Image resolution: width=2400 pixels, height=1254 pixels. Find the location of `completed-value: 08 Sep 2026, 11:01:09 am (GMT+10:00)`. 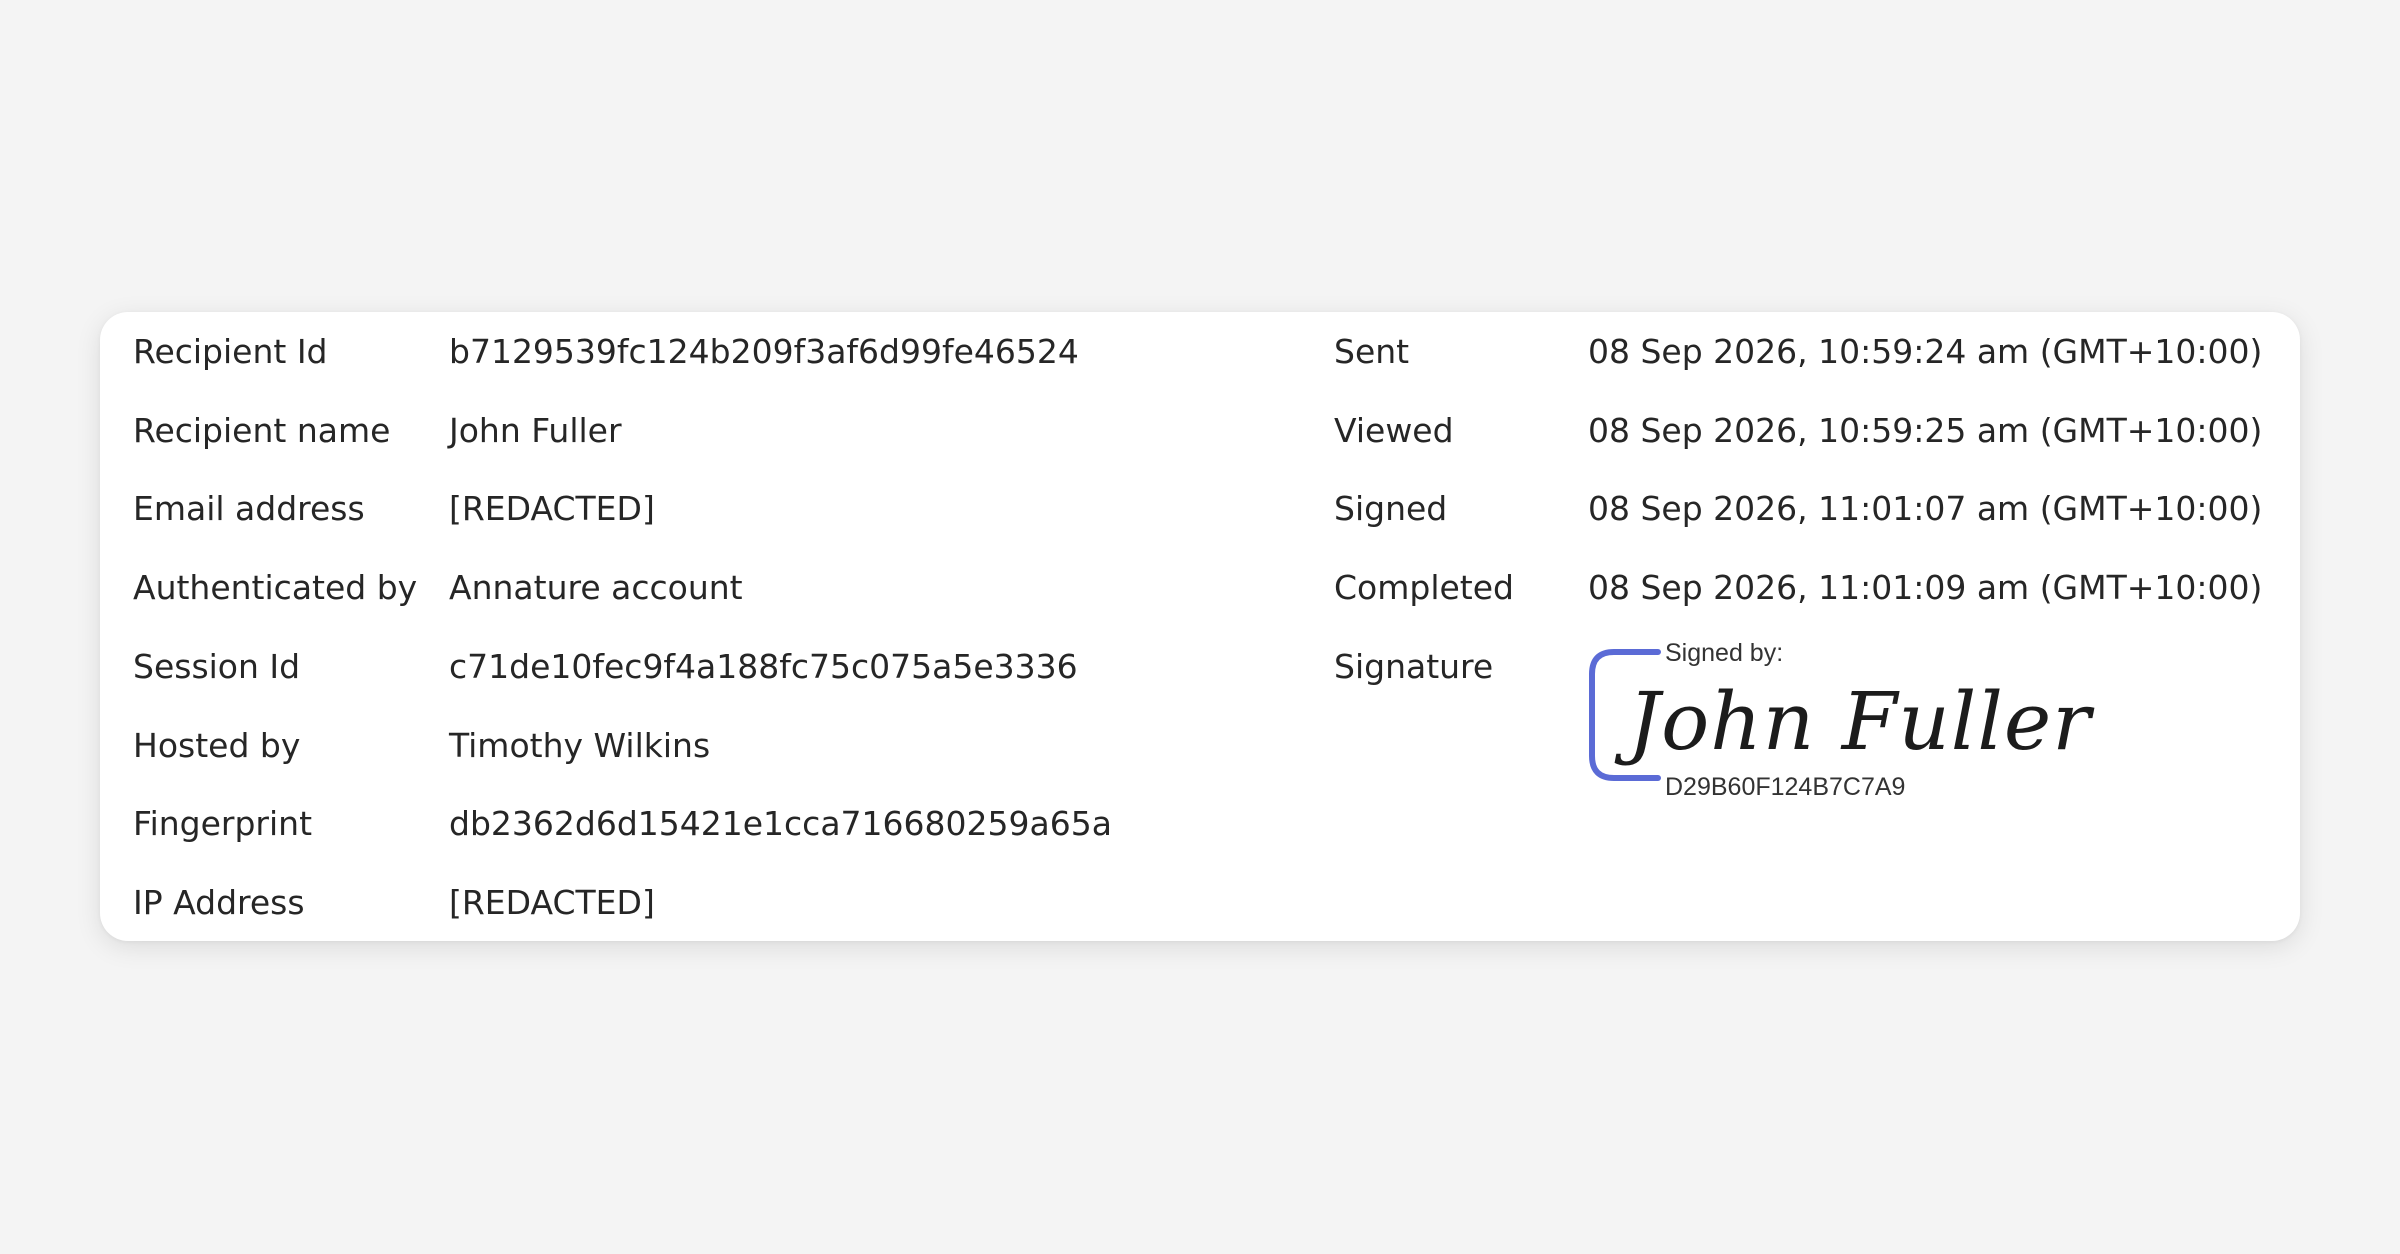

completed-value: 08 Sep 2026, 11:01:09 am (GMT+10:00) is located at coordinates (1925, 587).